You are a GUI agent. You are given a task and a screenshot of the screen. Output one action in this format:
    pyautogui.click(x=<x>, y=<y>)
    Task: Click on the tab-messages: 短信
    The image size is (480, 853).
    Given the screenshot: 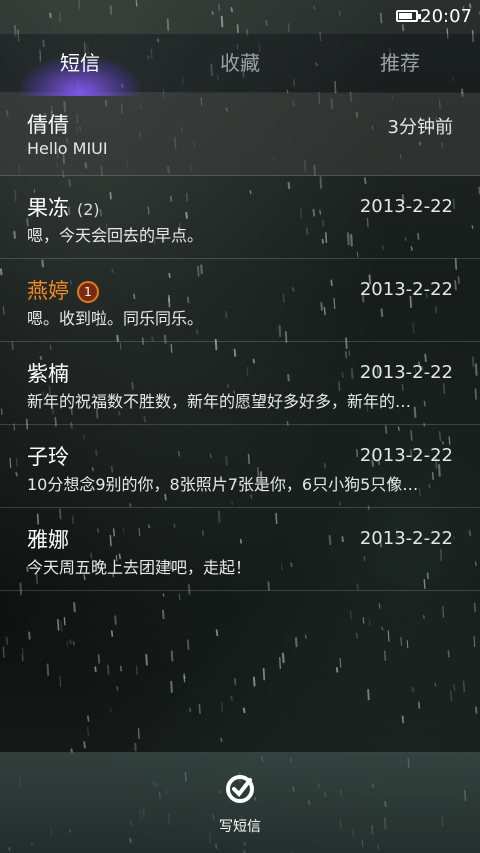 What is the action you would take?
    pyautogui.click(x=80, y=65)
    